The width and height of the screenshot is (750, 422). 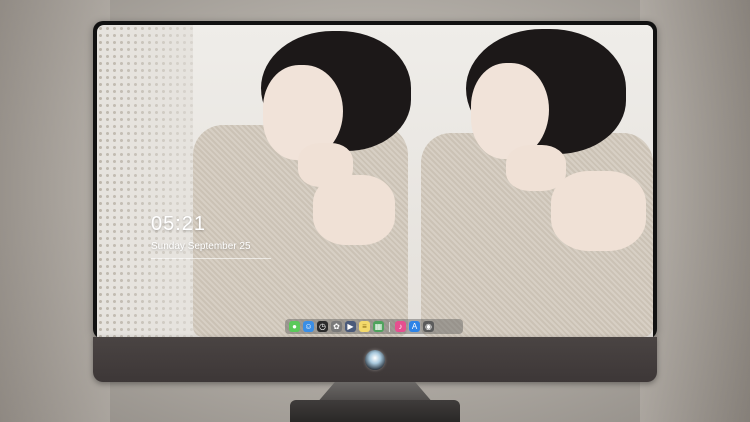 I want to click on messages-icon: ●, so click(x=294, y=326).